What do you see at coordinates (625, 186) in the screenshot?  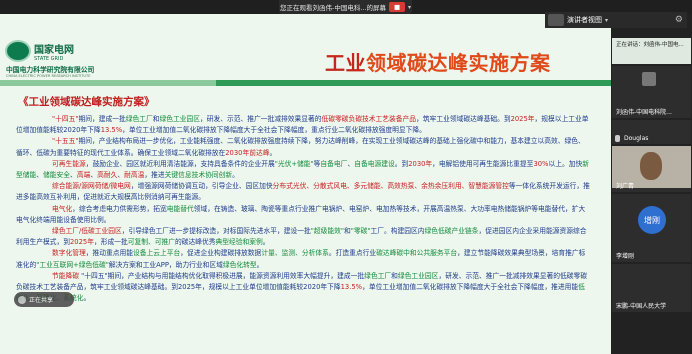 I see `participant-name: 刘广青` at bounding box center [625, 186].